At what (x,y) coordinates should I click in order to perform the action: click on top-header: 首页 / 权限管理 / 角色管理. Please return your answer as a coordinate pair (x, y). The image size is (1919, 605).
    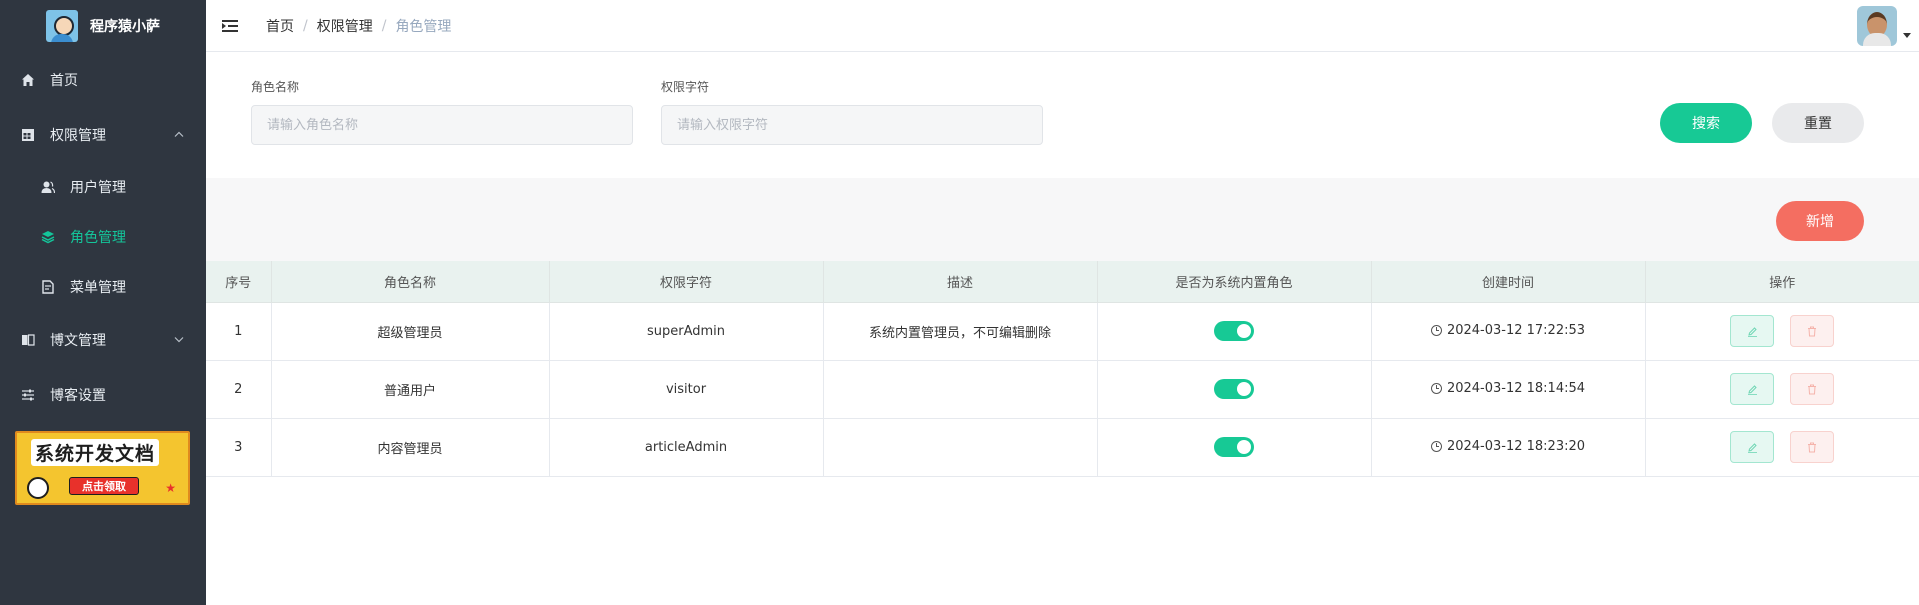
    Looking at the image, I should click on (1062, 26).